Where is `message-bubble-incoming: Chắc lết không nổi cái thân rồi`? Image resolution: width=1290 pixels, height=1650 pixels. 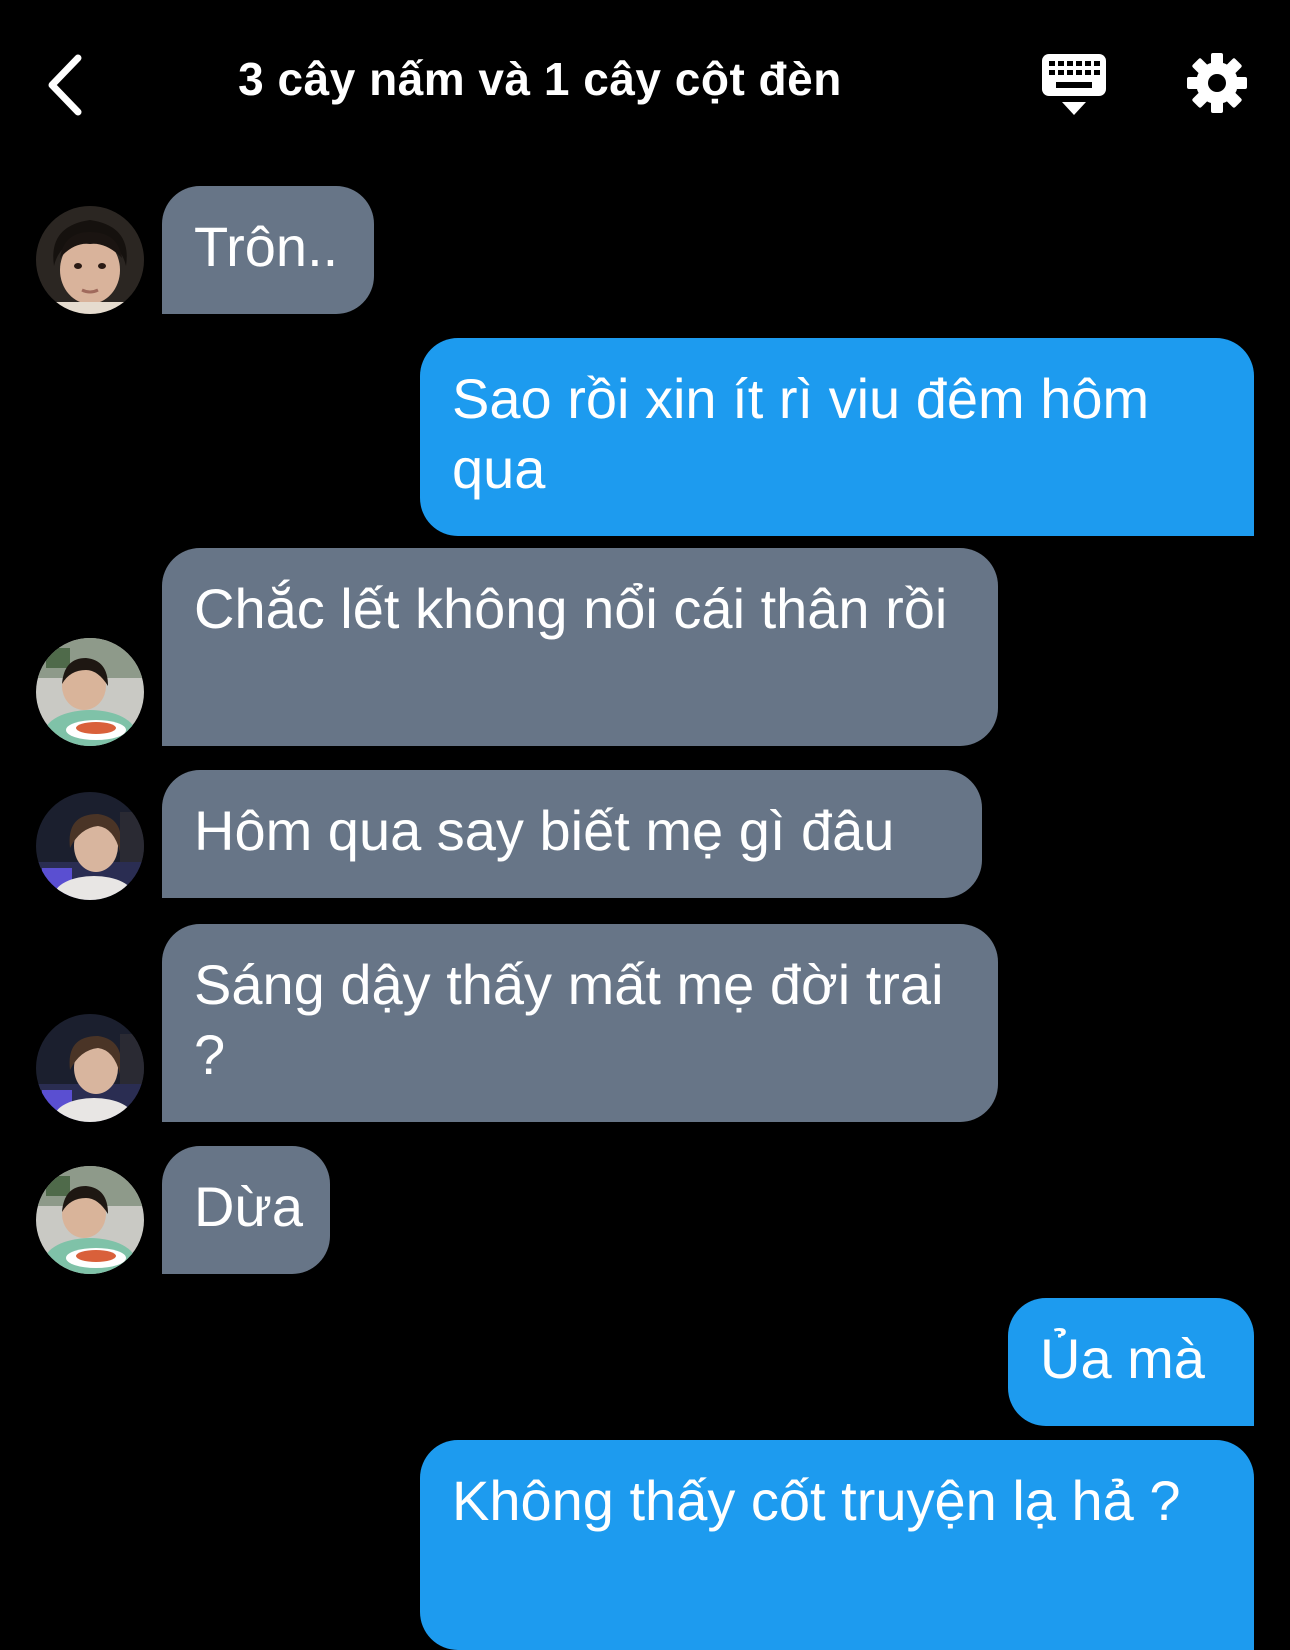 message-bubble-incoming: Chắc lết không nổi cái thân rồi is located at coordinates (580, 647).